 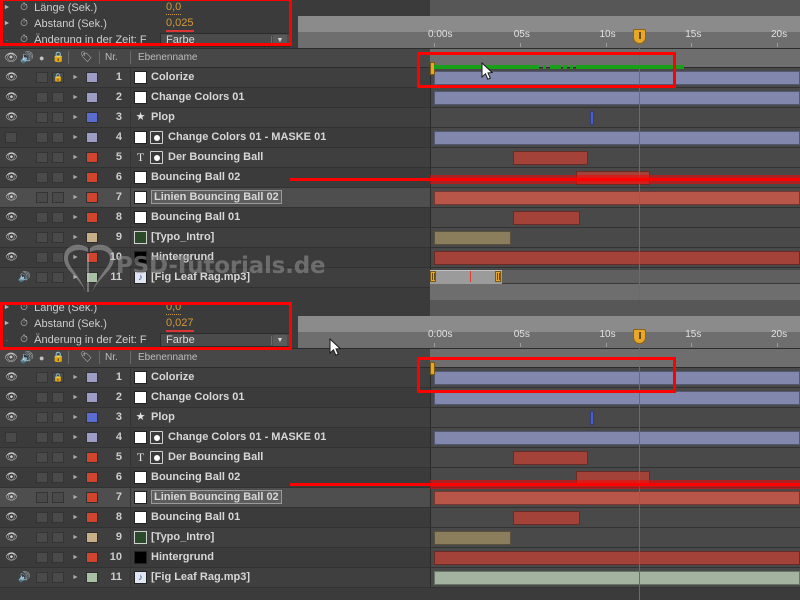 I want to click on column-number-header: Nr., so click(x=111, y=58).